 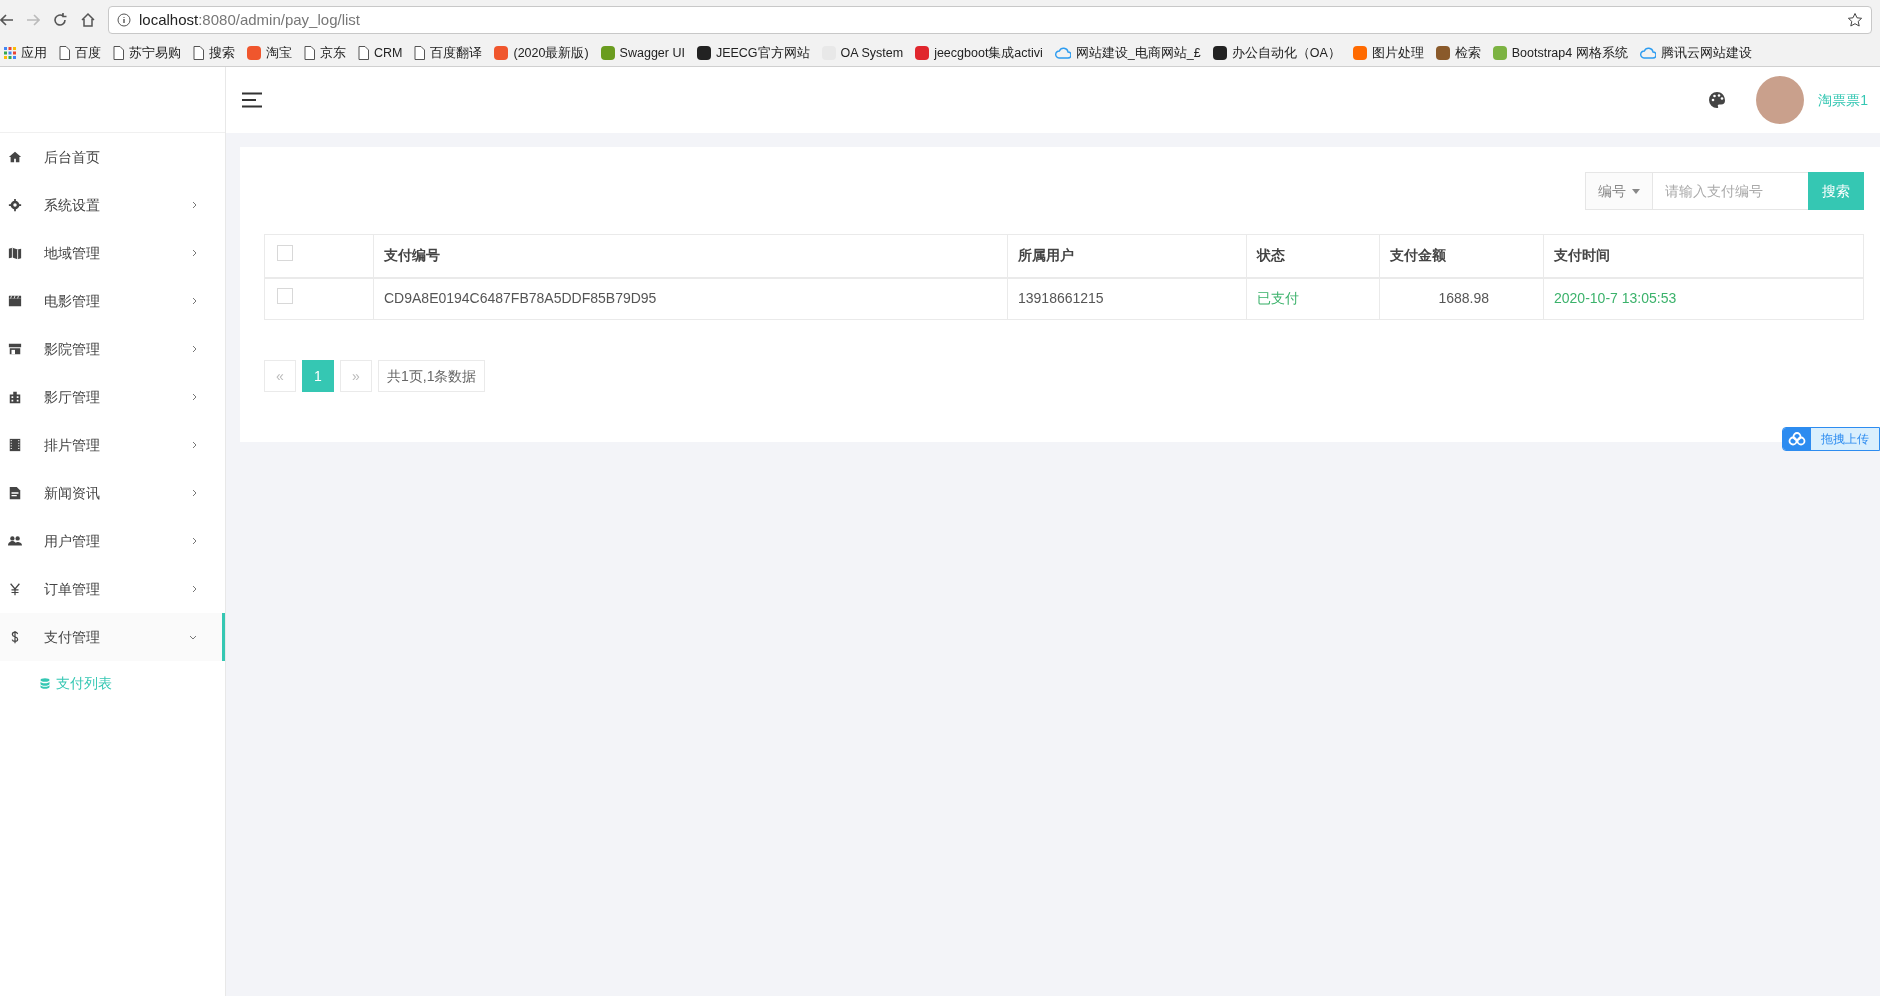 What do you see at coordinates (979, 53) in the screenshot?
I see `bookmark: jeecgboot集成activi` at bounding box center [979, 53].